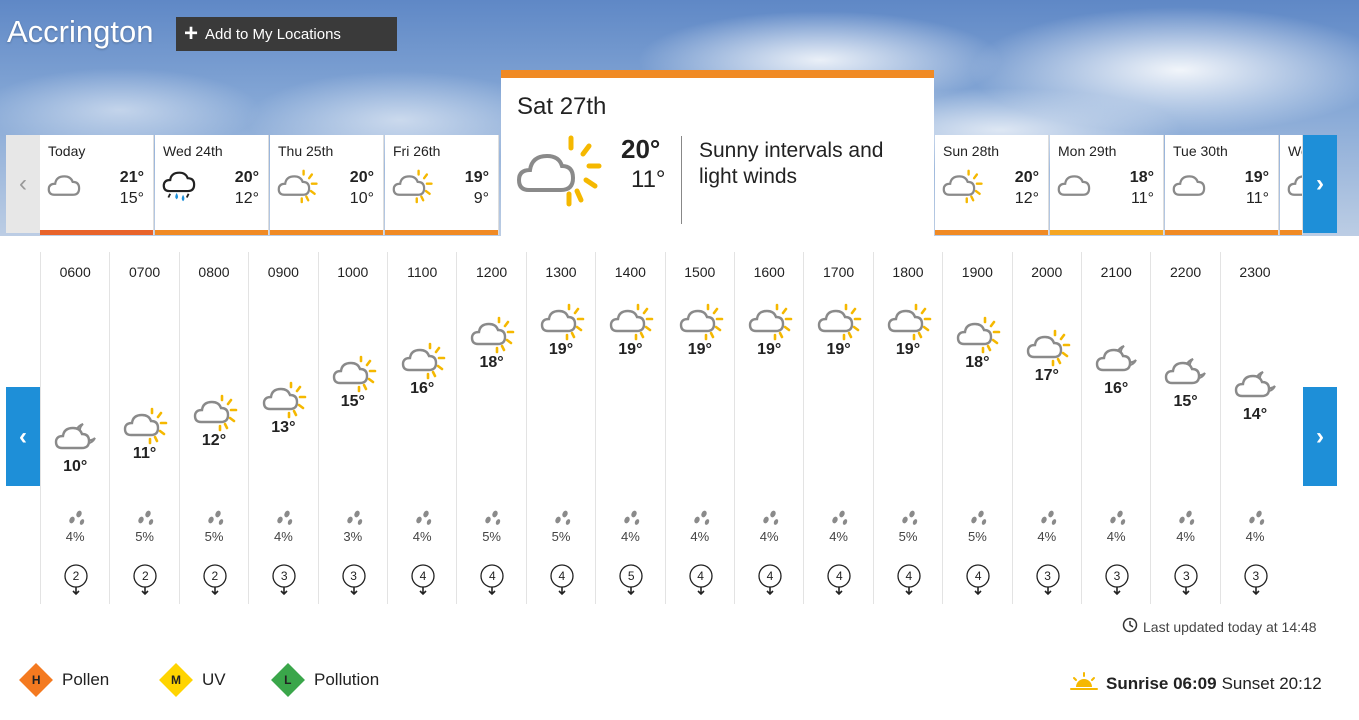  I want to click on pollution-label: Pollution, so click(347, 679).